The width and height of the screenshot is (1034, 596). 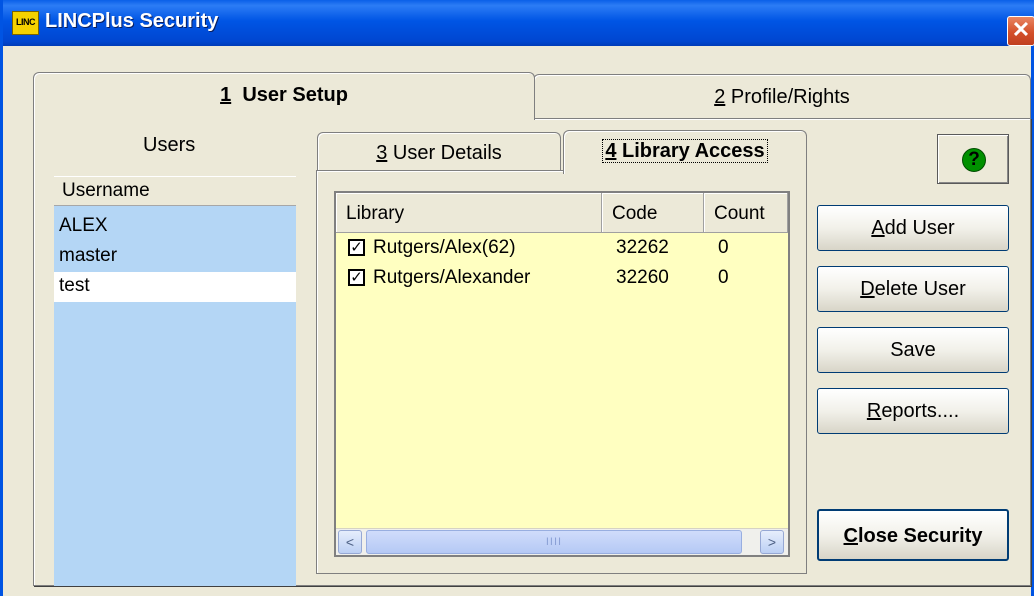 What do you see at coordinates (1020, 31) in the screenshot?
I see `close-window-button: ✕` at bounding box center [1020, 31].